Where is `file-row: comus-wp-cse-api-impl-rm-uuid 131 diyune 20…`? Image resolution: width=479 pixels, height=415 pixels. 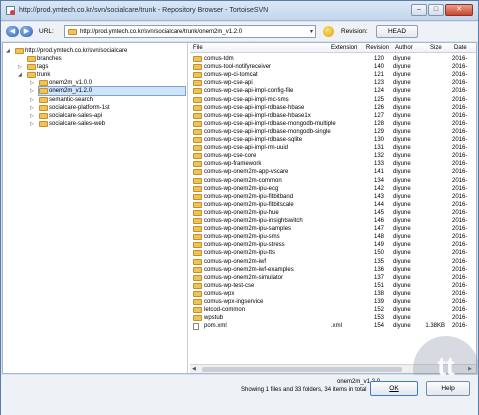 file-row: comus-wp-cse-api-impl-rm-uuid 131 diyune 20… is located at coordinates (333, 148).